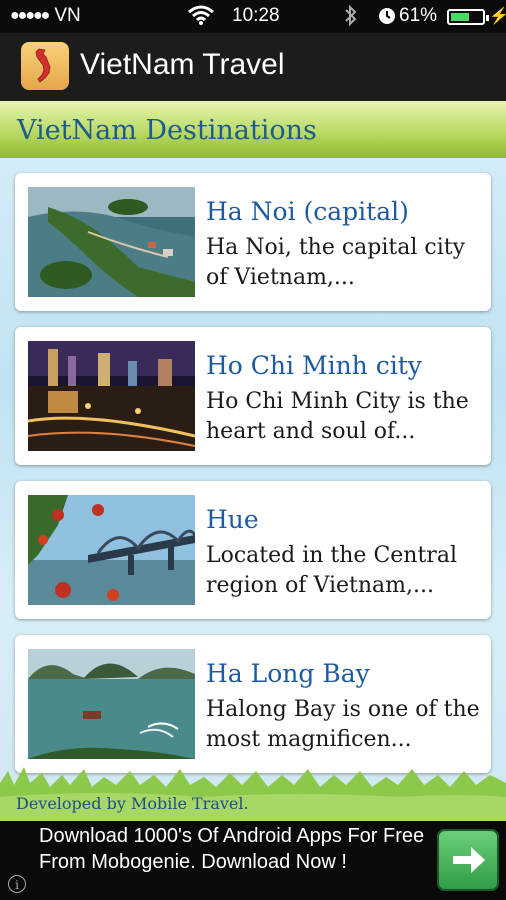 Image resolution: width=506 pixels, height=900 pixels. I want to click on destination-title: Ha Long Bay, so click(288, 673).